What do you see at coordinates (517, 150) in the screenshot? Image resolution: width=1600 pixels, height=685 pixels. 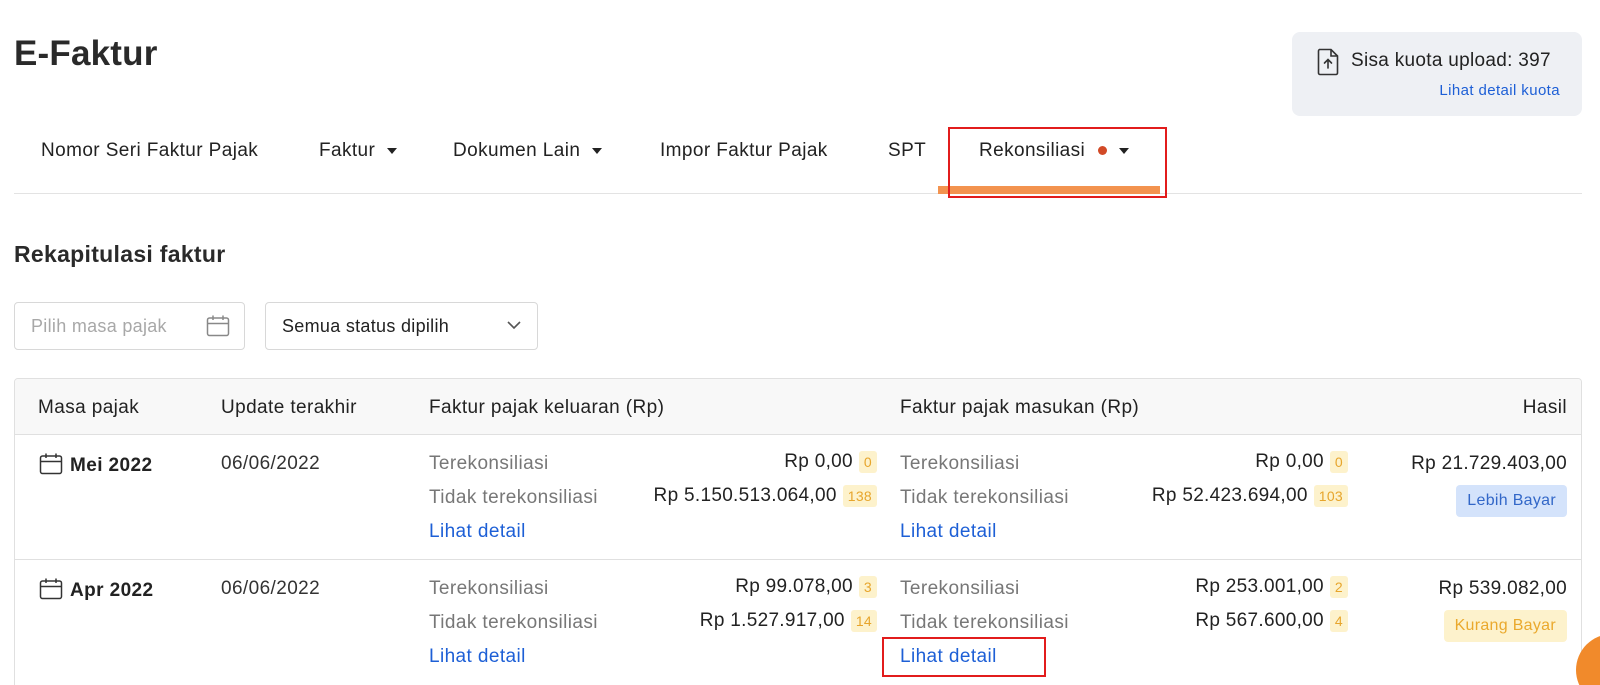 I see `nav-item-label: Dokumen Lain` at bounding box center [517, 150].